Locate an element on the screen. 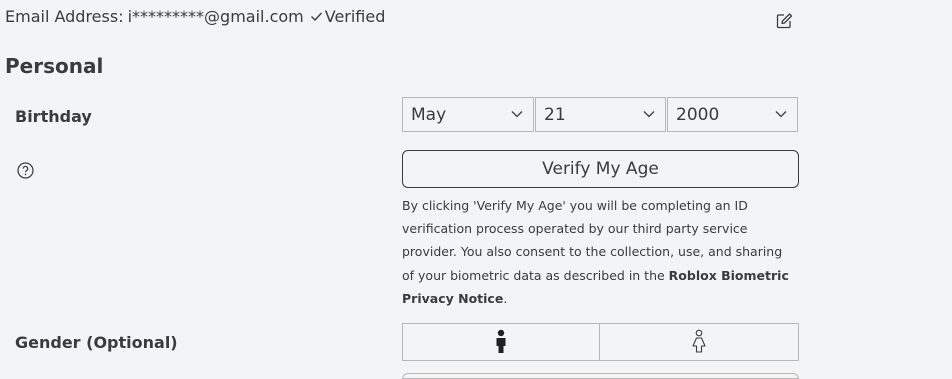  email-value: i*********@gmail.com is located at coordinates (215, 16).